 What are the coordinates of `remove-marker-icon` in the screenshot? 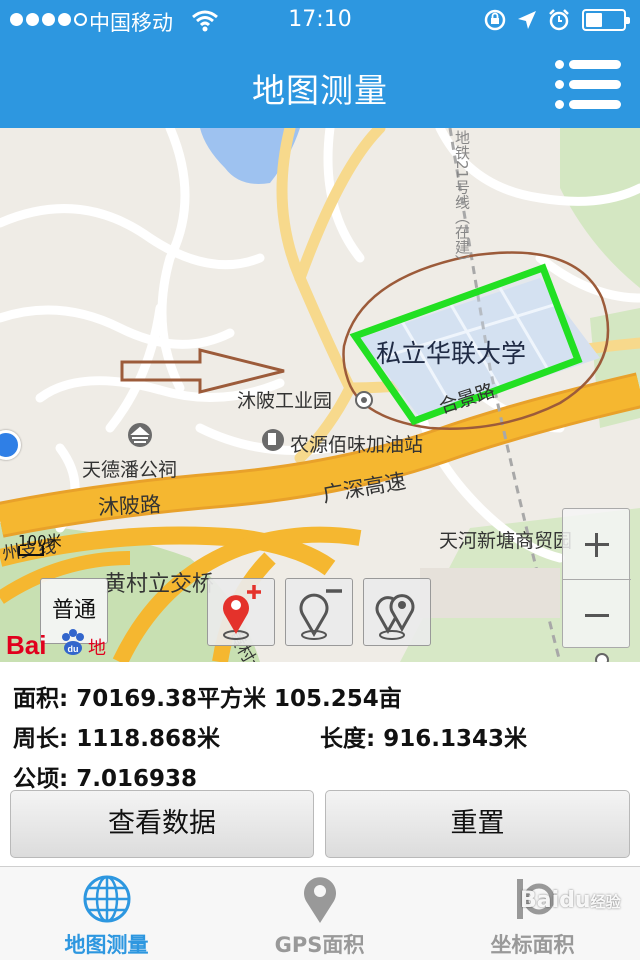 It's located at (320, 614).